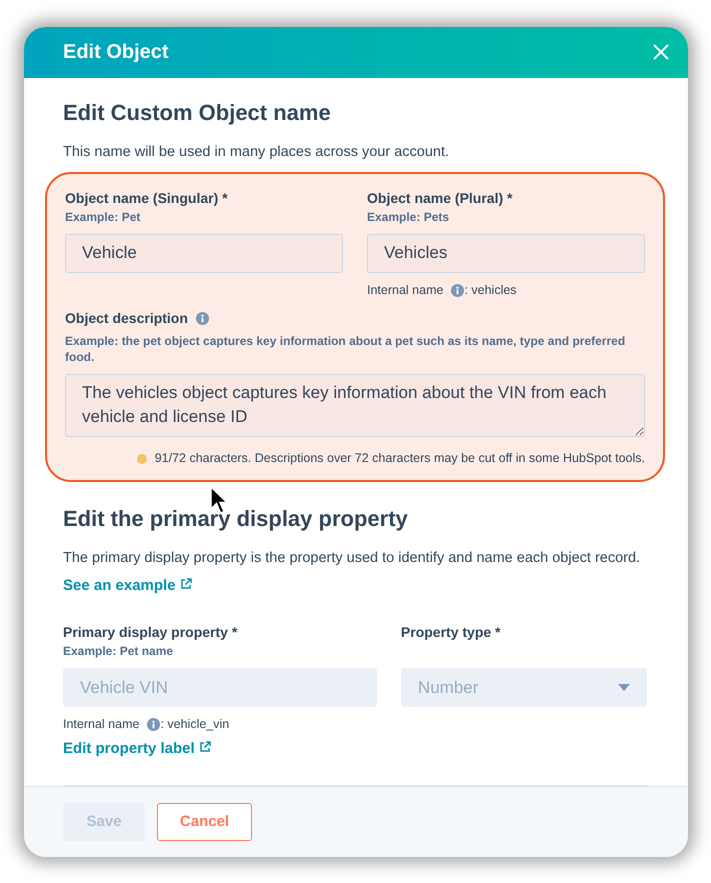 This screenshot has height=883, width=711. I want to click on internal-name-value: : vehicles, so click(490, 290).